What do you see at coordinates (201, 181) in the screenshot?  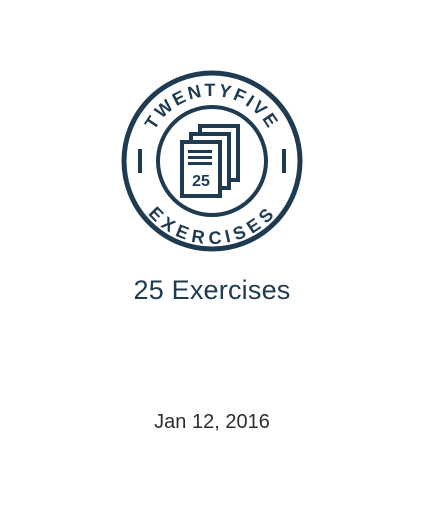 I see `badge-center-number: 25` at bounding box center [201, 181].